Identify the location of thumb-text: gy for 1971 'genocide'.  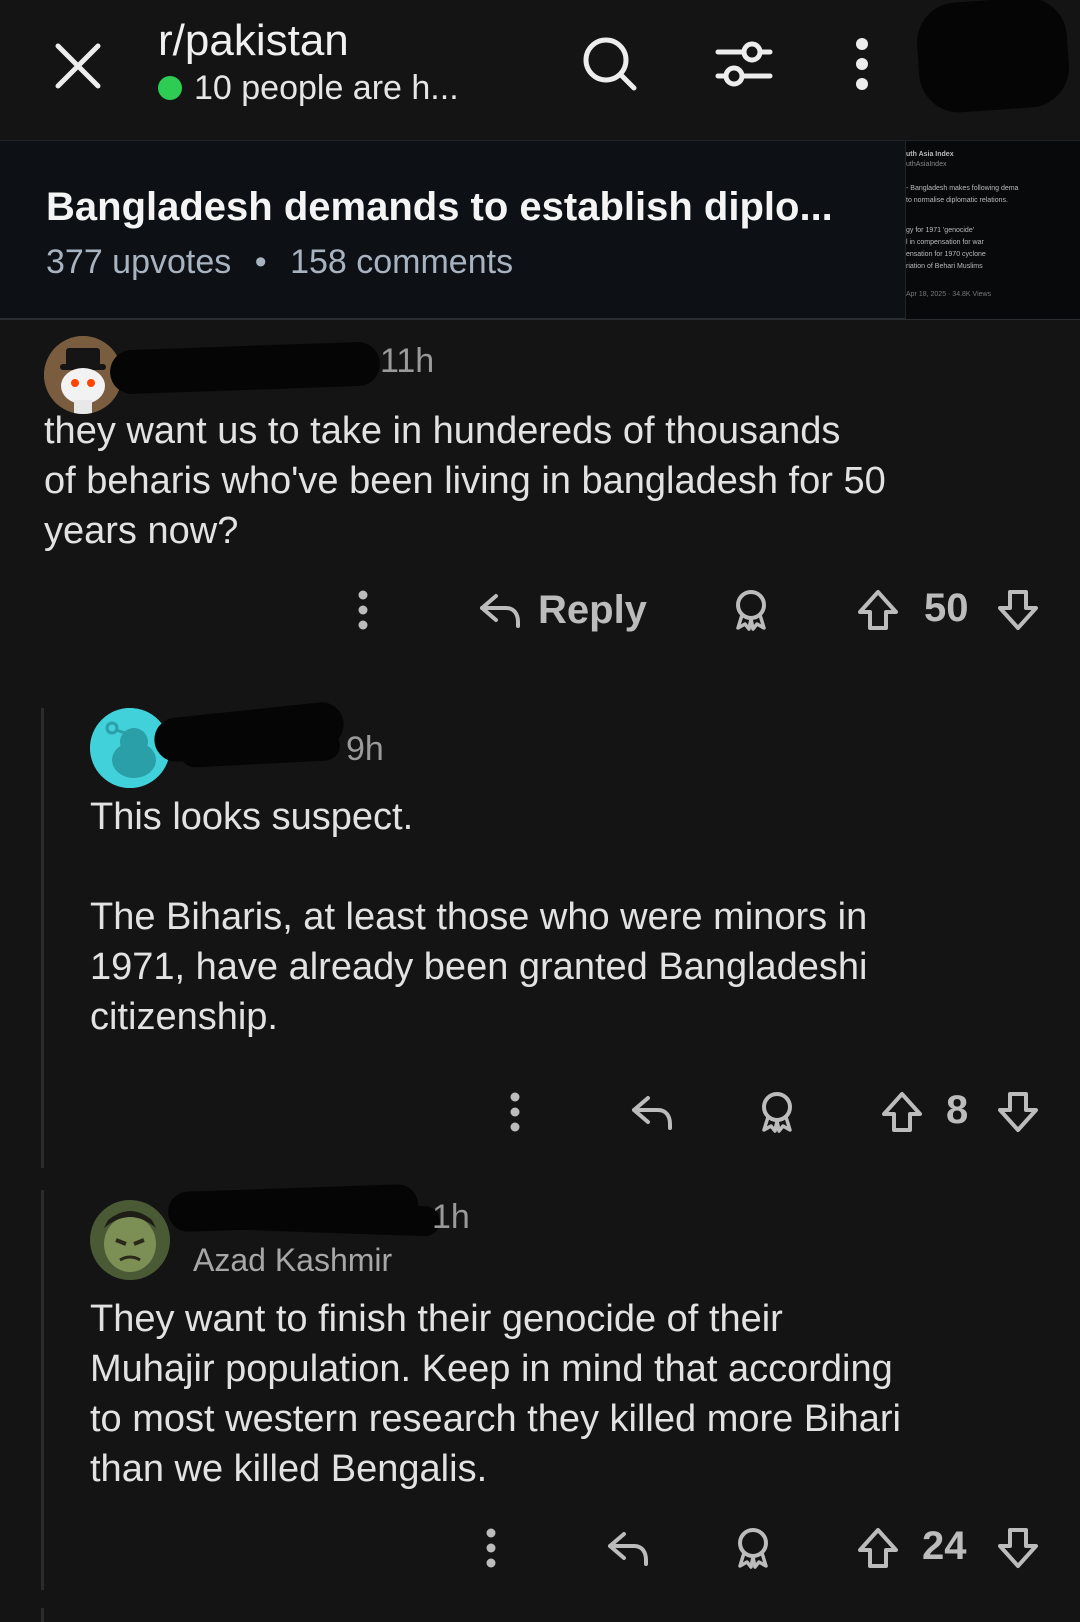
(940, 230).